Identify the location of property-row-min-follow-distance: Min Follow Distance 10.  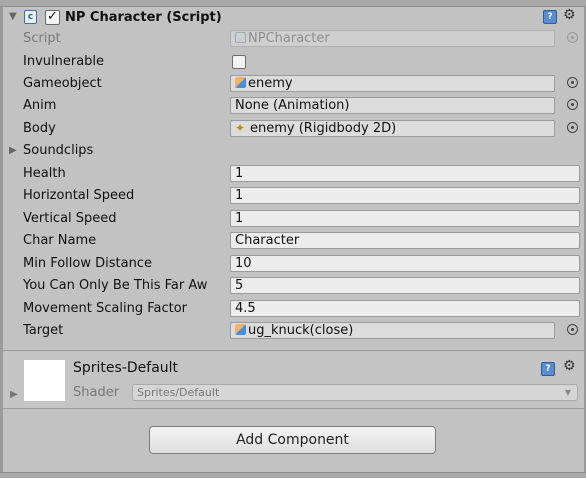
(293, 264).